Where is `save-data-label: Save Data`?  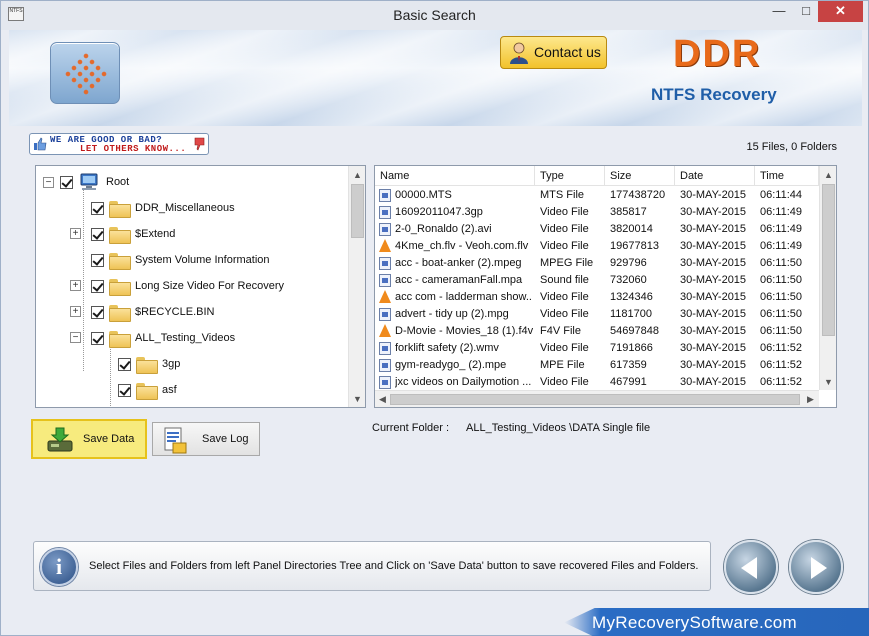
save-data-label: Save Data is located at coordinates (109, 439).